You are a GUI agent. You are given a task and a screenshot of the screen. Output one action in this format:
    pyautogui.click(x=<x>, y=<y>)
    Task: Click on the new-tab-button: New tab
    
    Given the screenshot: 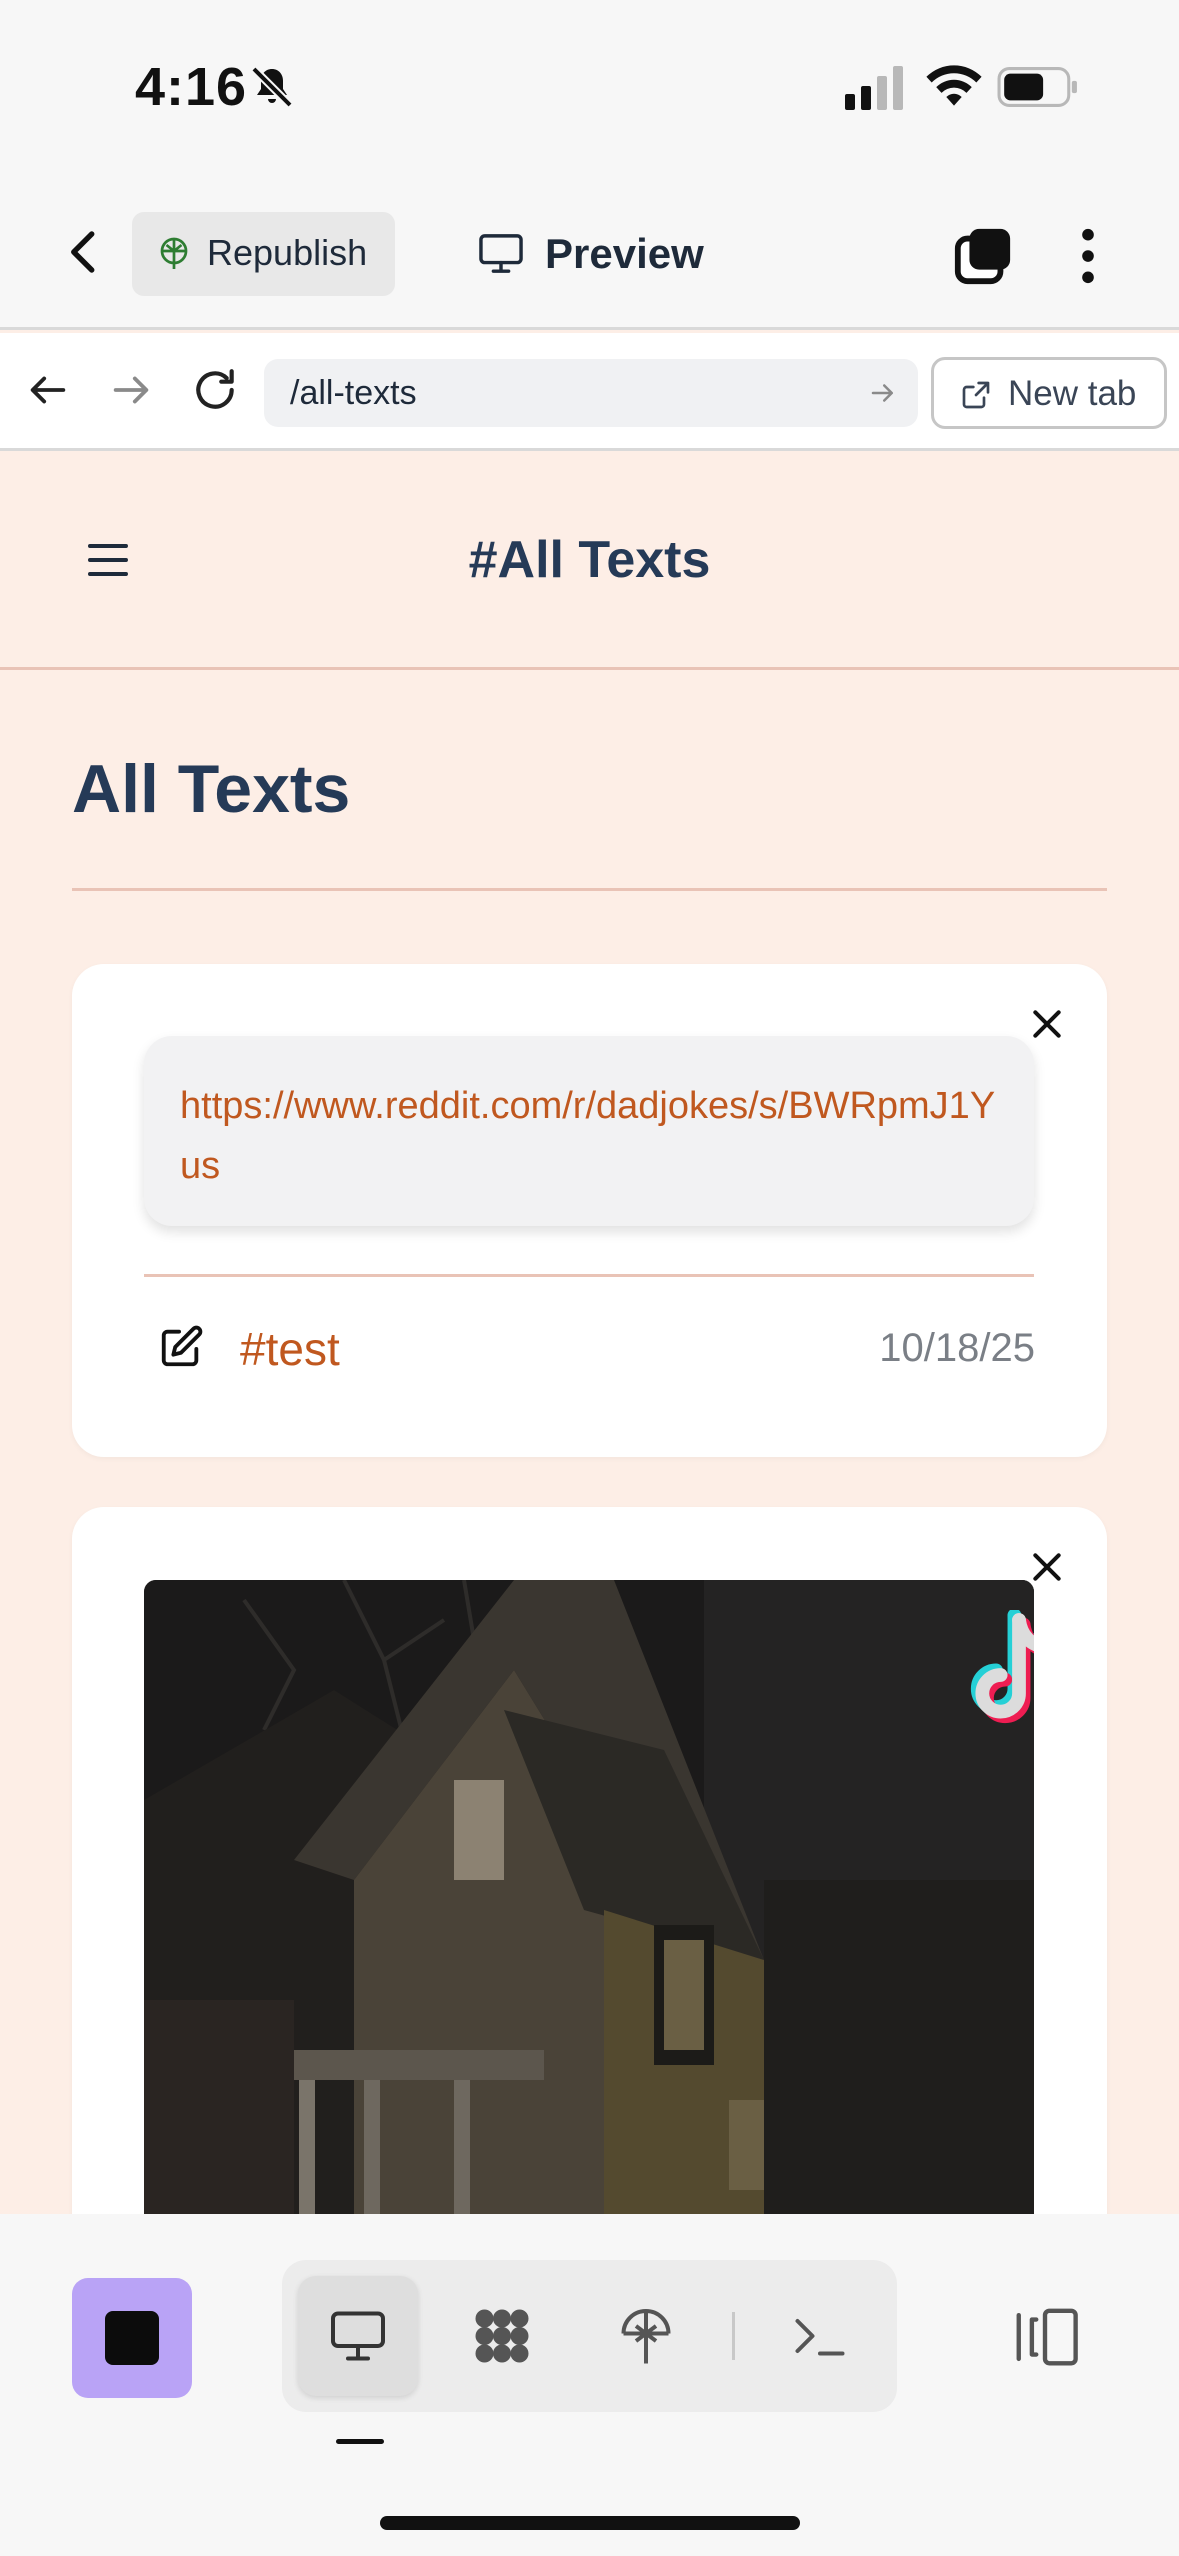 What is the action you would take?
    pyautogui.click(x=1049, y=393)
    